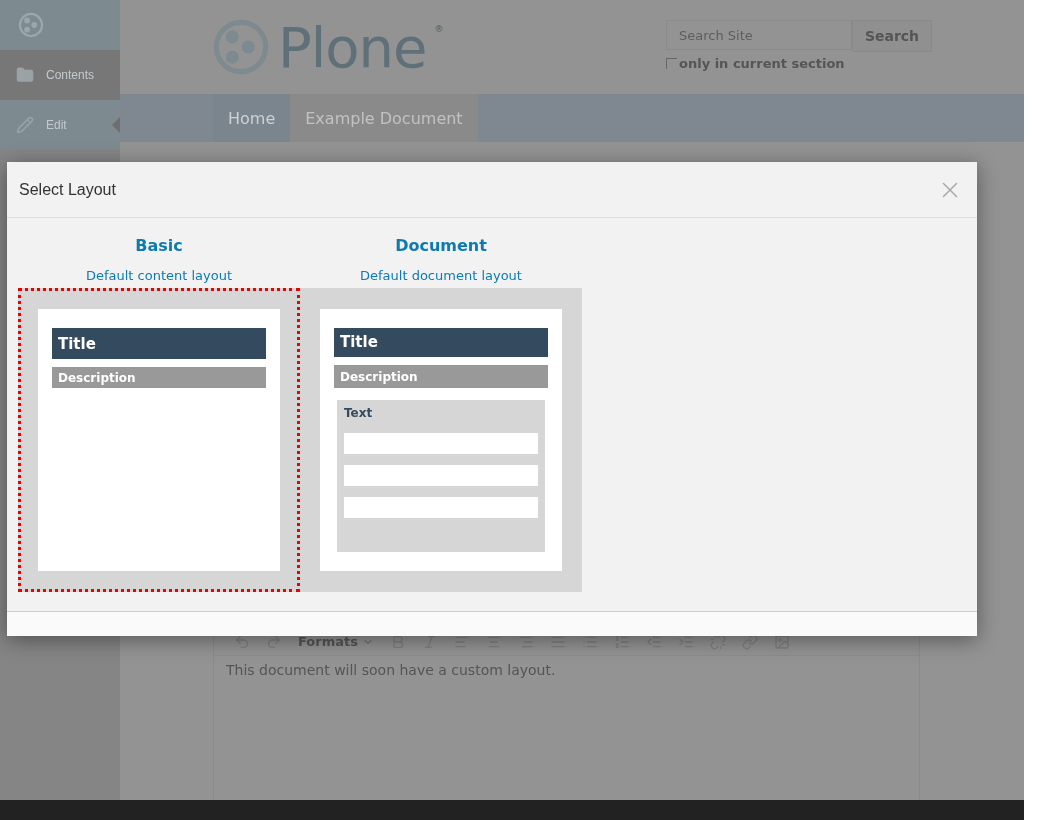 The width and height of the screenshot is (1044, 820). What do you see at coordinates (671, 63) in the screenshot?
I see `checkbox` at bounding box center [671, 63].